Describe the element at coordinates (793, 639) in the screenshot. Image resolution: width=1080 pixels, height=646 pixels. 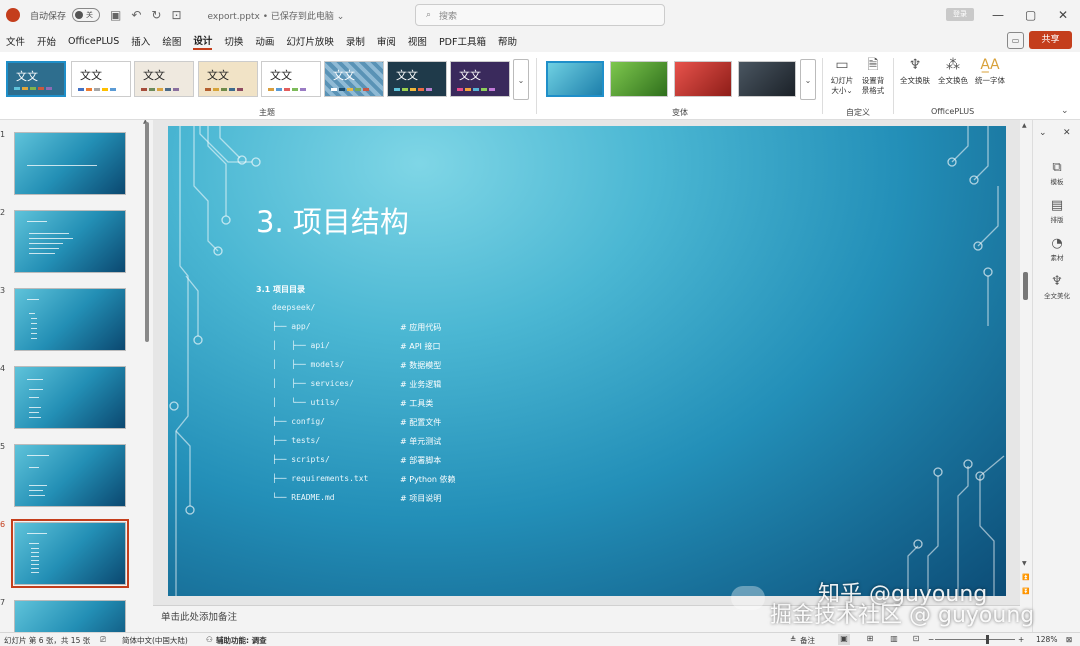
I see `notes-icon: ≜` at that location.